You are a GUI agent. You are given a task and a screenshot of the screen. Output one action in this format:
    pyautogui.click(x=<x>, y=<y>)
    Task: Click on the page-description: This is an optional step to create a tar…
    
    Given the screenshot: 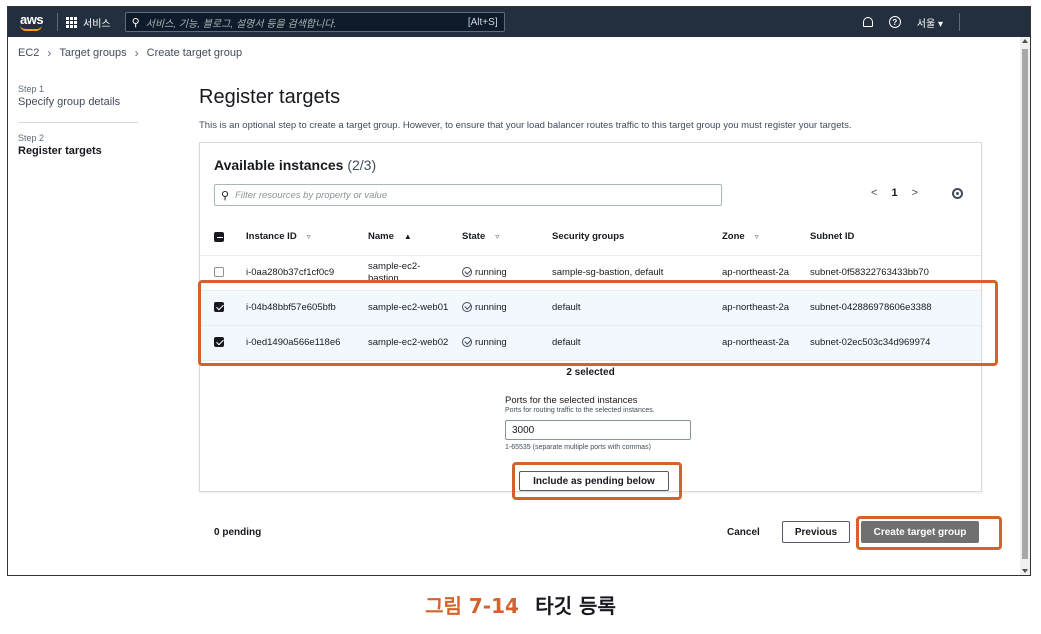 What is the action you would take?
    pyautogui.click(x=525, y=125)
    